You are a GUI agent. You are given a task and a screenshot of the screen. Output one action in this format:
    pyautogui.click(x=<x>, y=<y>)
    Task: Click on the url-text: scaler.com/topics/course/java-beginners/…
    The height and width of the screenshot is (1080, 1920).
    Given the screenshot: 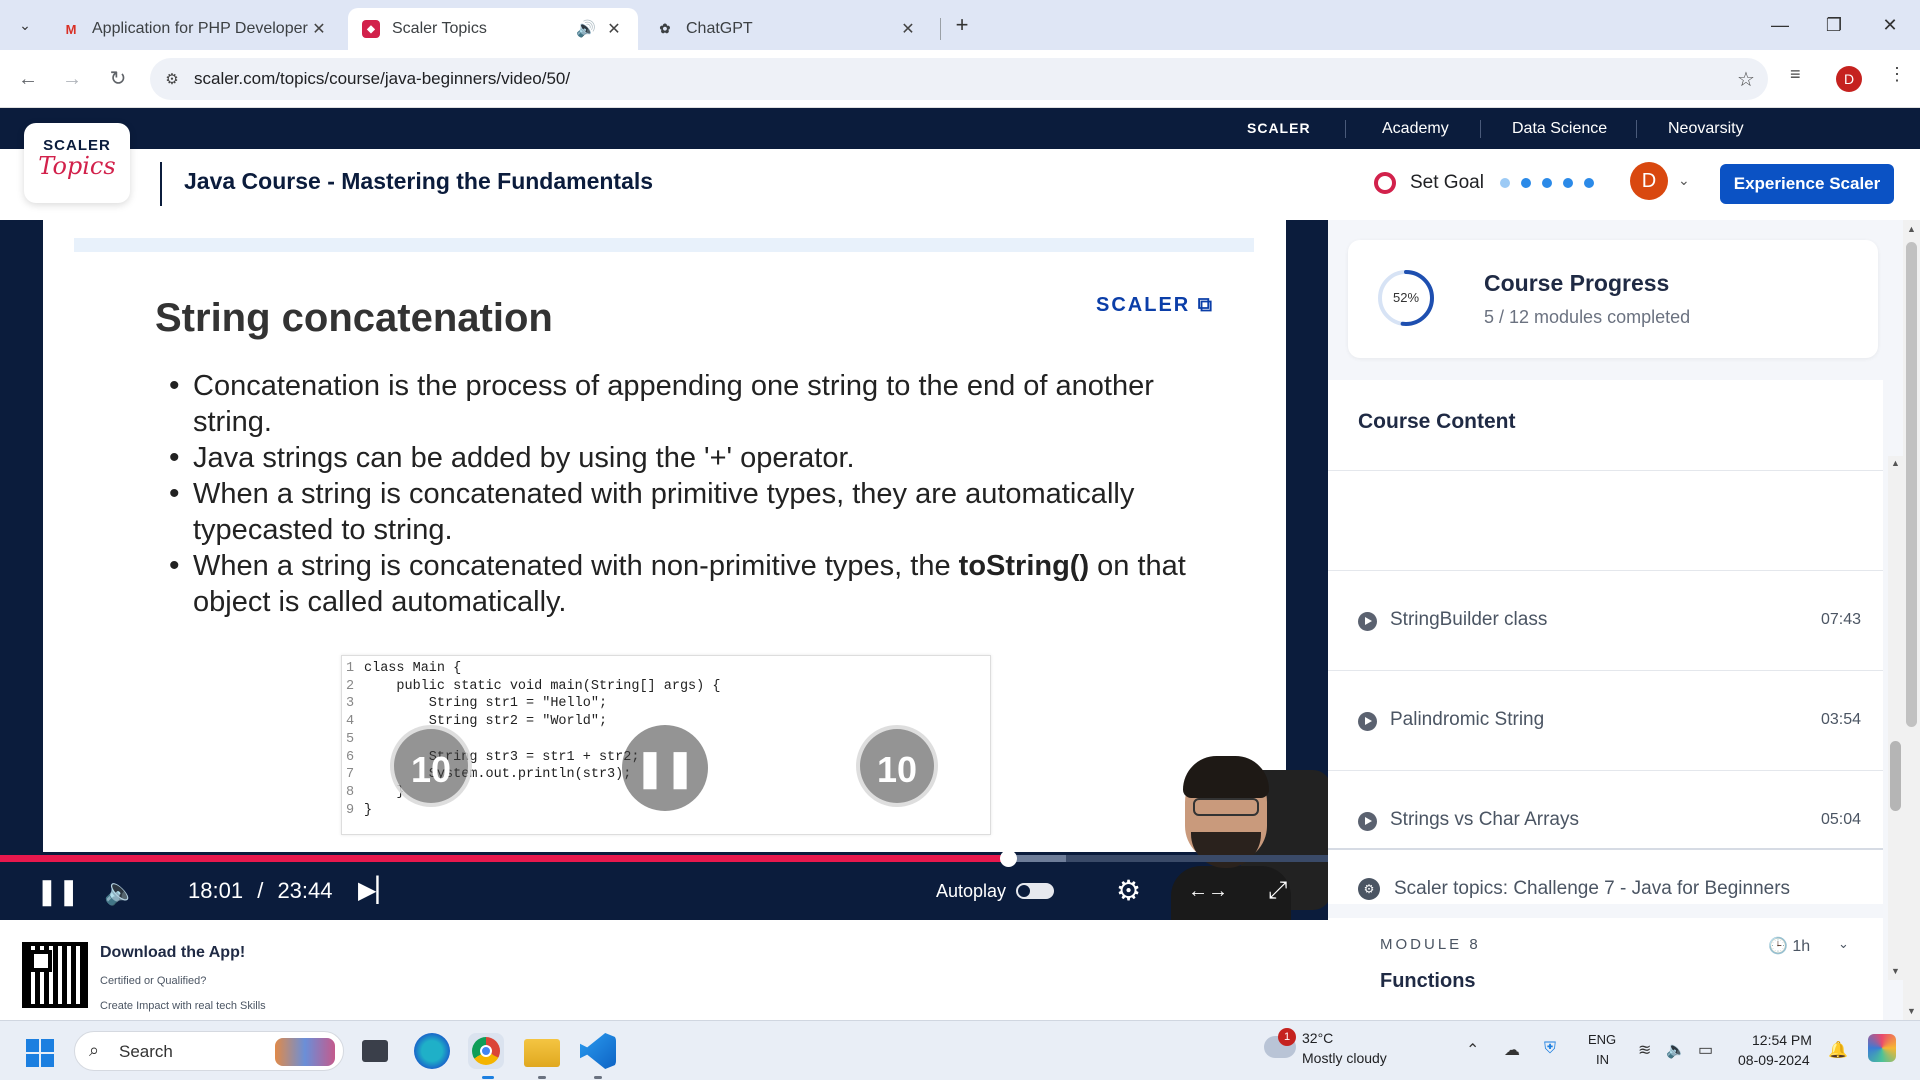 What is the action you would take?
    pyautogui.click(x=959, y=79)
    